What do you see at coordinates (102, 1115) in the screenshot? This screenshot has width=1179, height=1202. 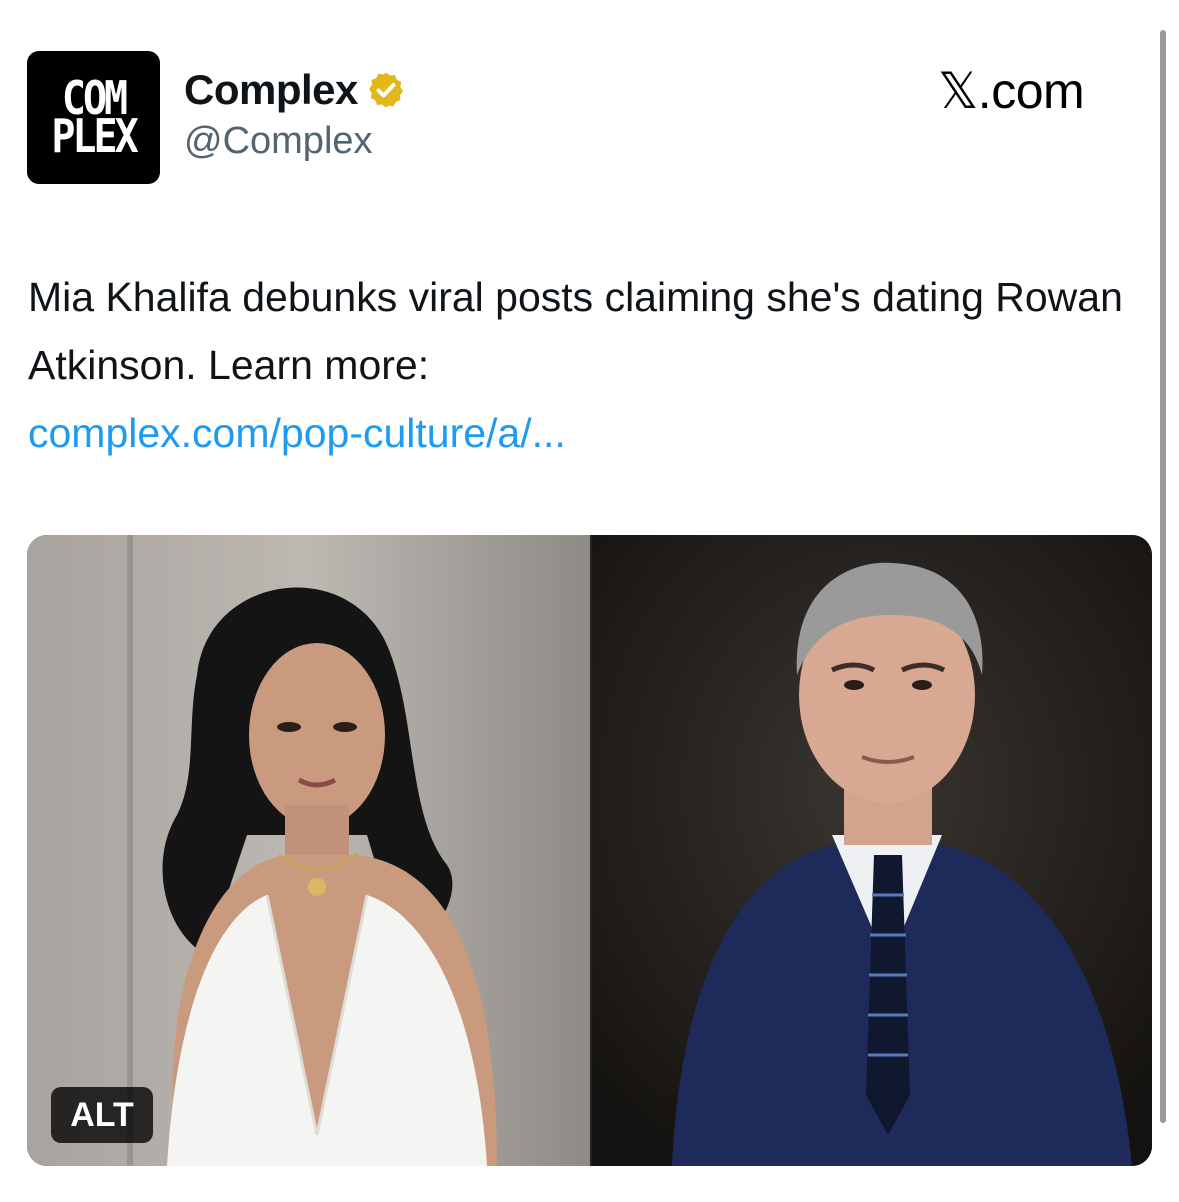 I see `alt-text-button: ALT` at bounding box center [102, 1115].